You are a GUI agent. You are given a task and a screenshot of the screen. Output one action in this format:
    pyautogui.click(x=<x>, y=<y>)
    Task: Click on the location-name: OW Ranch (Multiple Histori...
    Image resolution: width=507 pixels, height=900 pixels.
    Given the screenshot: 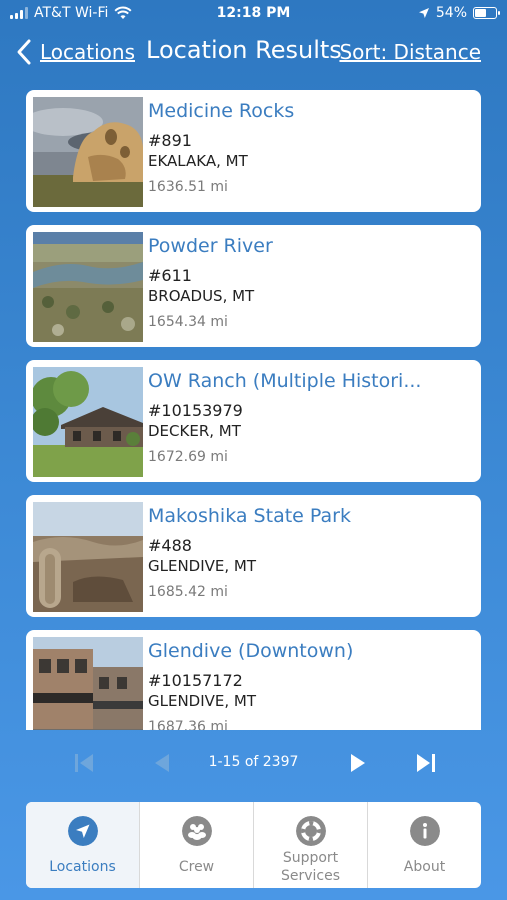 What is the action you would take?
    pyautogui.click(x=285, y=381)
    